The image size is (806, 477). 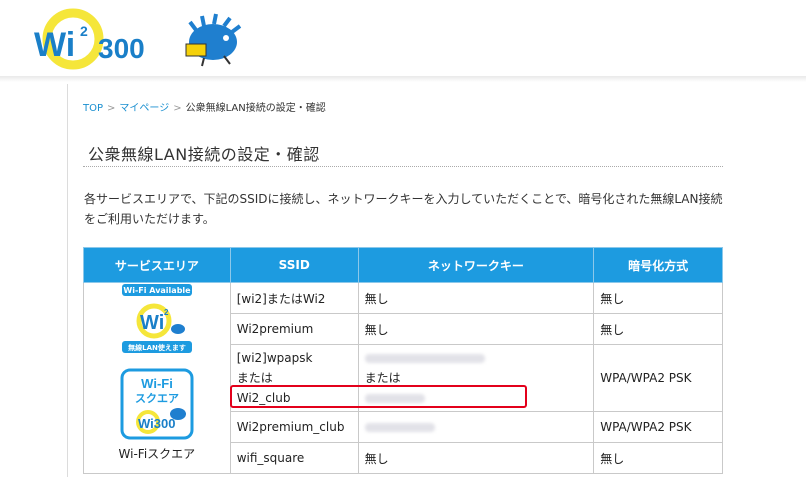 I want to click on ssid-wpapsk: [wi2]wpapsk, so click(x=274, y=358).